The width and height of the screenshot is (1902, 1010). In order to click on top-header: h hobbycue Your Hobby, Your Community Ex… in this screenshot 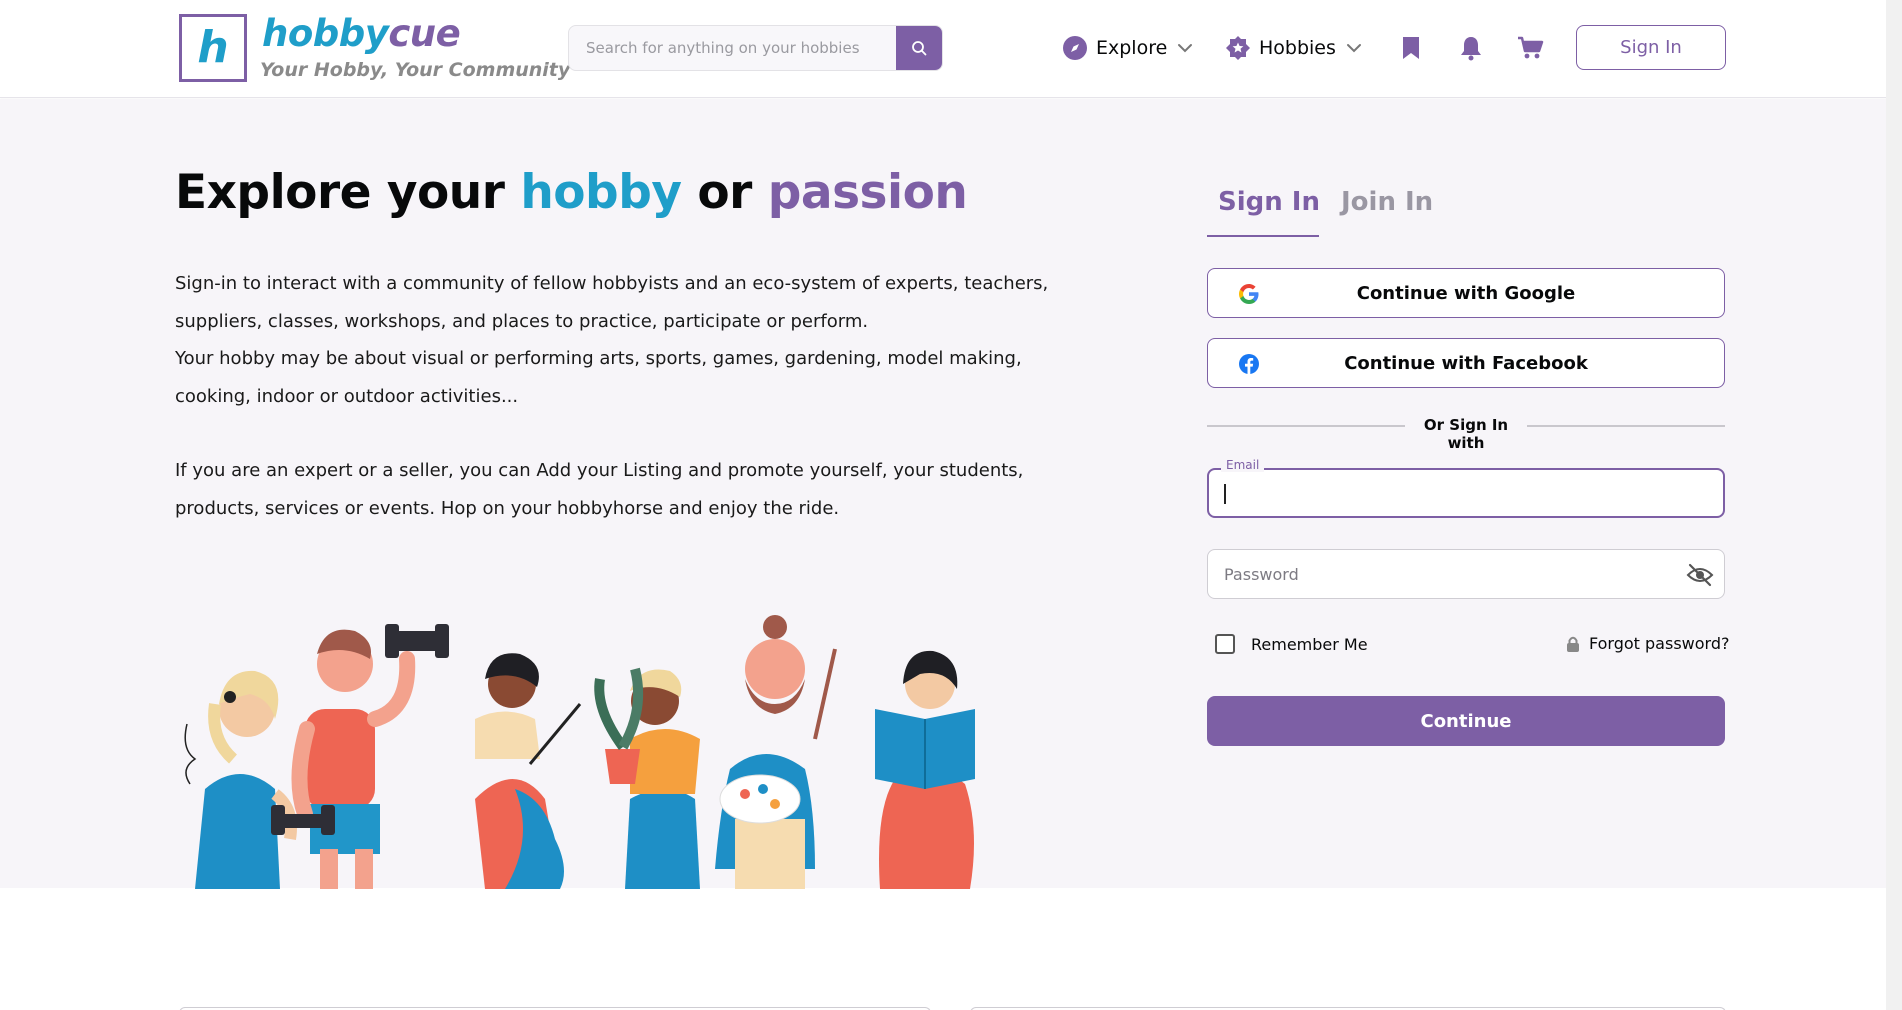, I will do `click(951, 49)`.